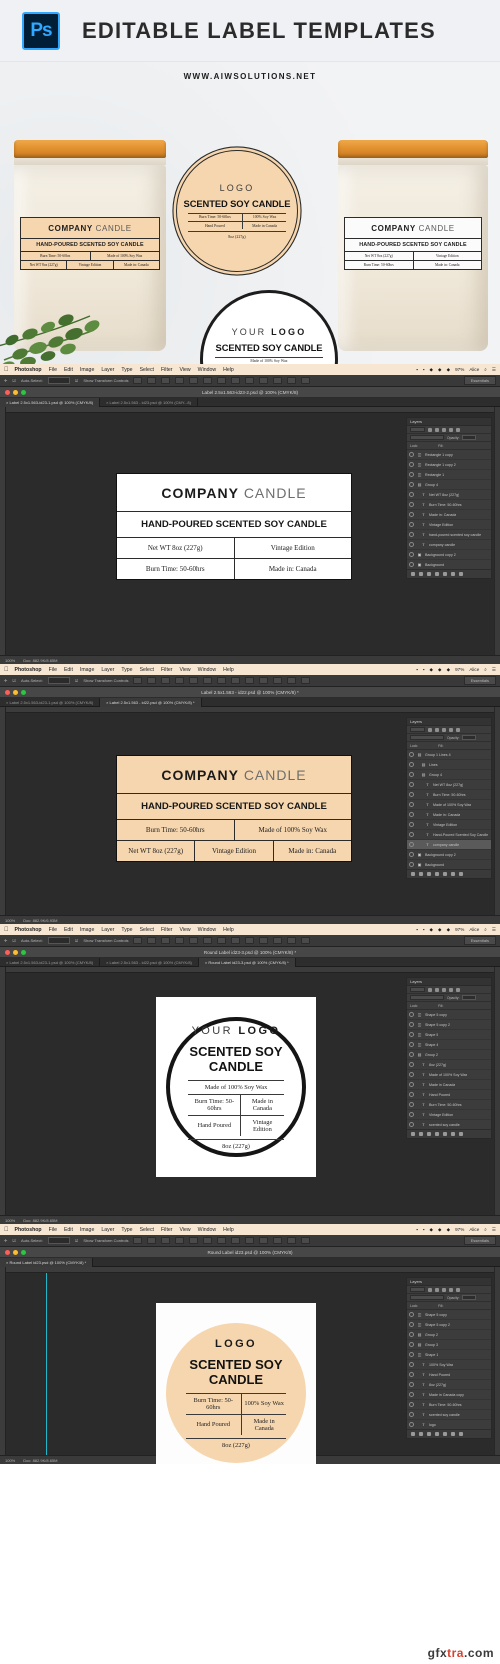 This screenshot has width=500, height=1664. I want to click on menu-item-edit: Edit, so click(68, 930).